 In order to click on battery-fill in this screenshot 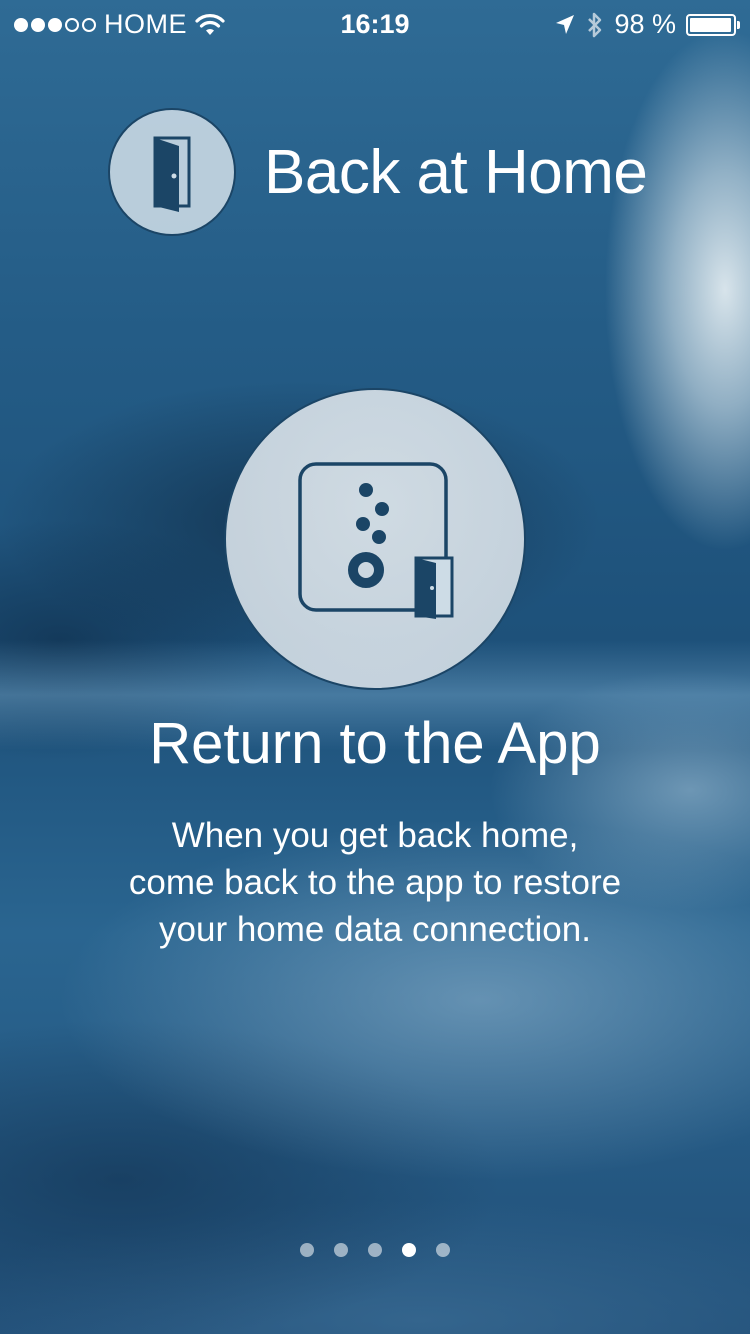, I will do `click(711, 24)`.